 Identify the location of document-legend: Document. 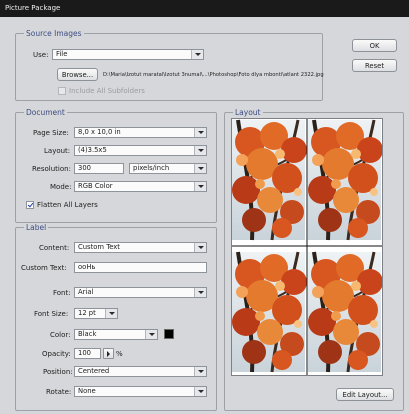
(45, 112).